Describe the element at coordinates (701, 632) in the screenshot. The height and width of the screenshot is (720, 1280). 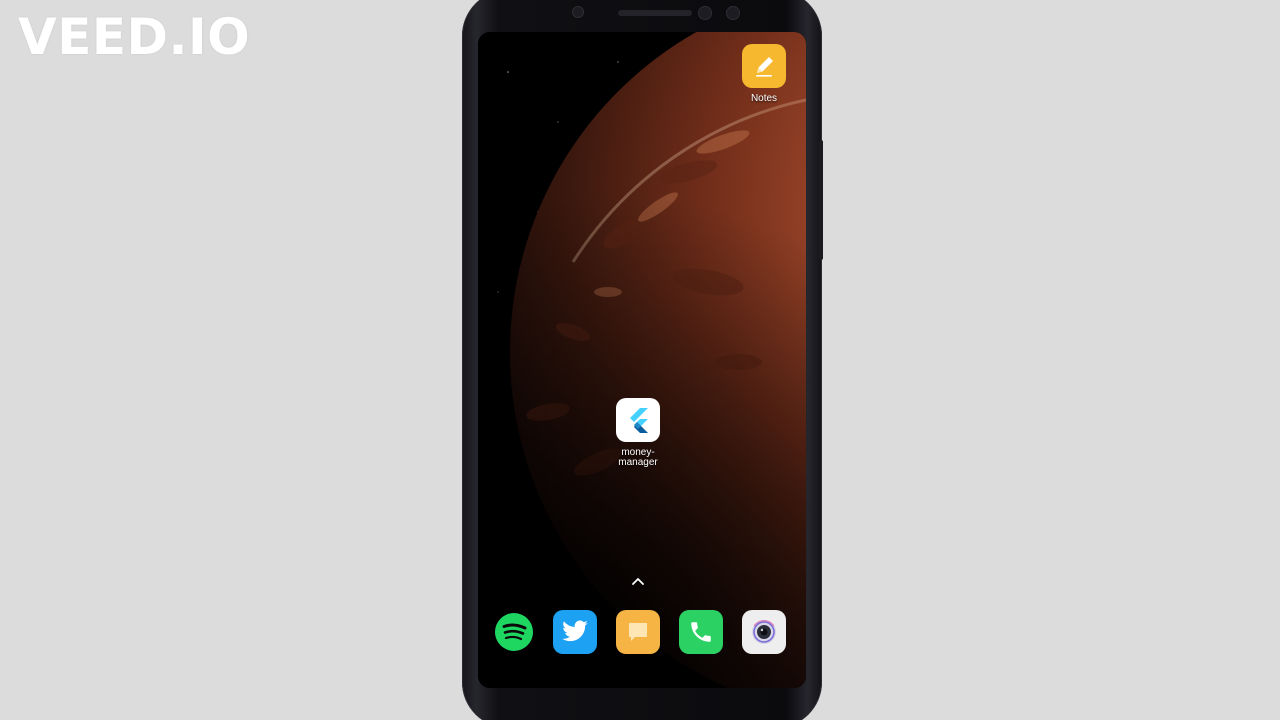
I see `phone-handset-icon` at that location.